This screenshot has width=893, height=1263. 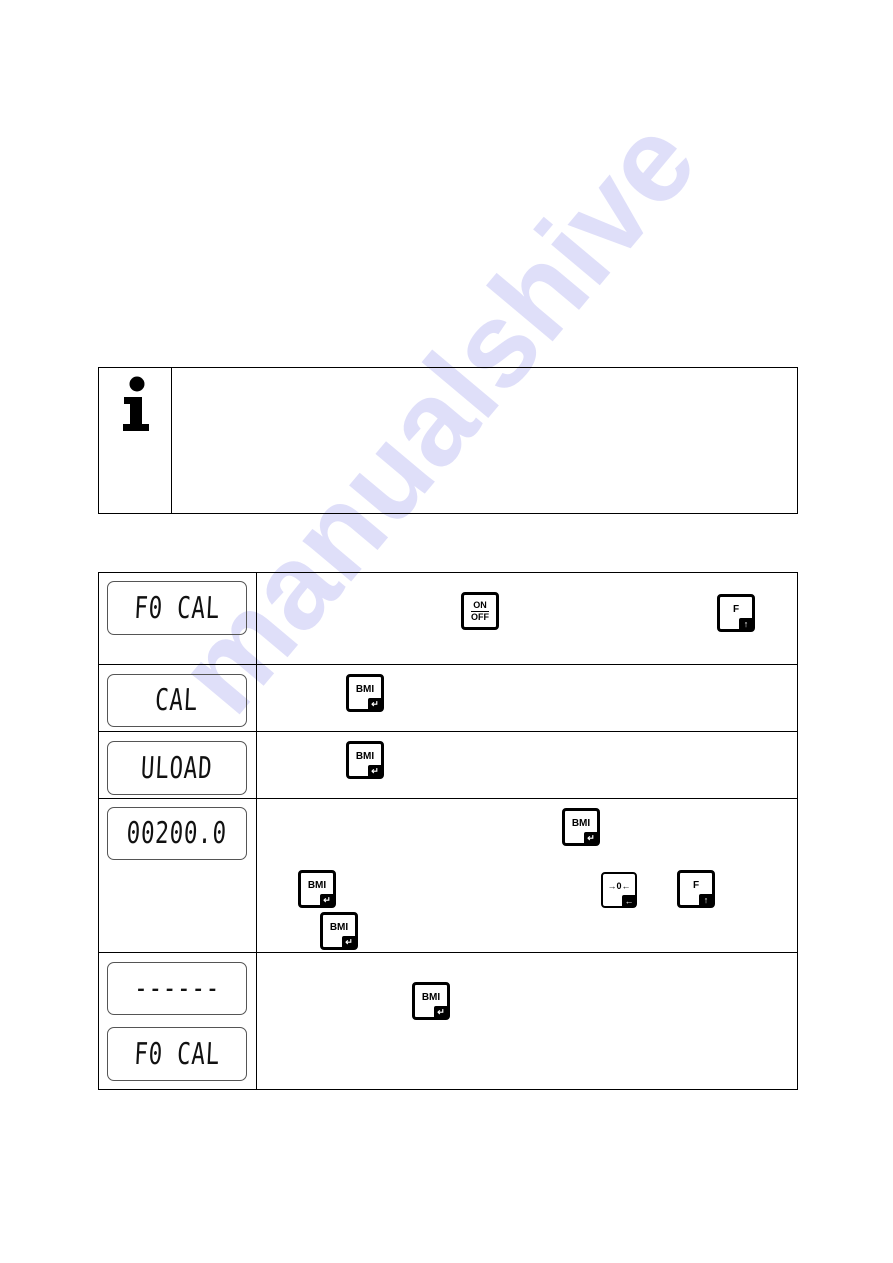 What do you see at coordinates (448, 440) in the screenshot?
I see `info-box` at bounding box center [448, 440].